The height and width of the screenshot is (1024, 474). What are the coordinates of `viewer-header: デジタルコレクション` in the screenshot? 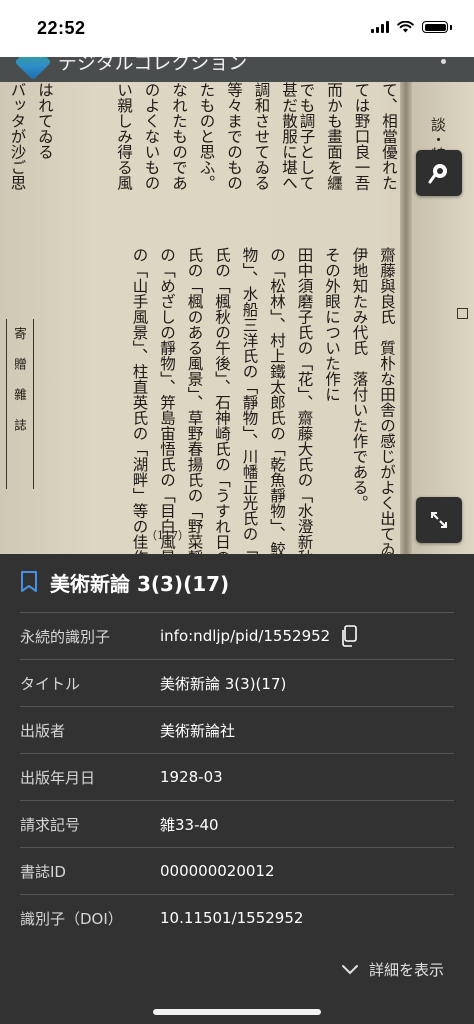 It's located at (237, 69).